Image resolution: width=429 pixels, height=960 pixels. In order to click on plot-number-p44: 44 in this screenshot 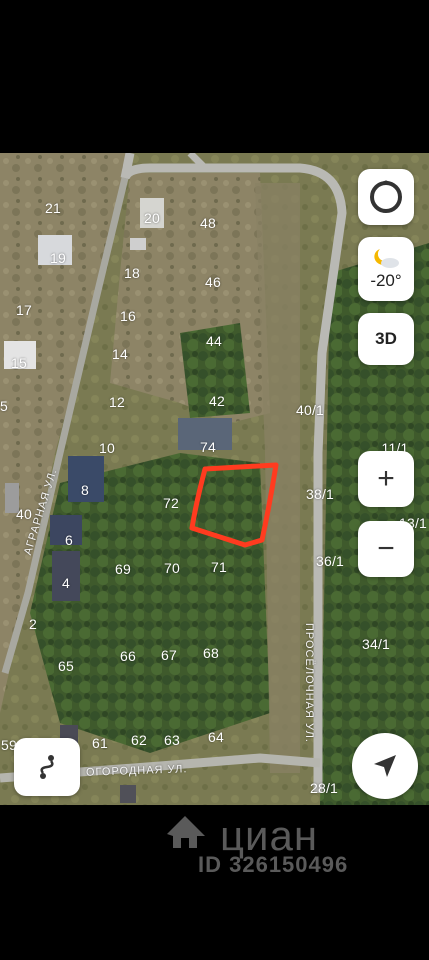, I will do `click(214, 341)`.